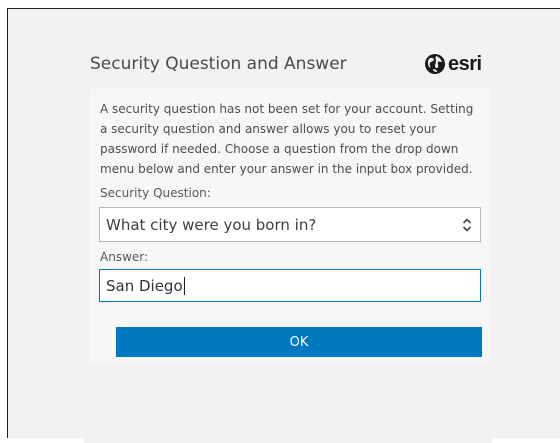  Describe the element at coordinates (144, 285) in the screenshot. I see `answer-value: San Diego` at that location.